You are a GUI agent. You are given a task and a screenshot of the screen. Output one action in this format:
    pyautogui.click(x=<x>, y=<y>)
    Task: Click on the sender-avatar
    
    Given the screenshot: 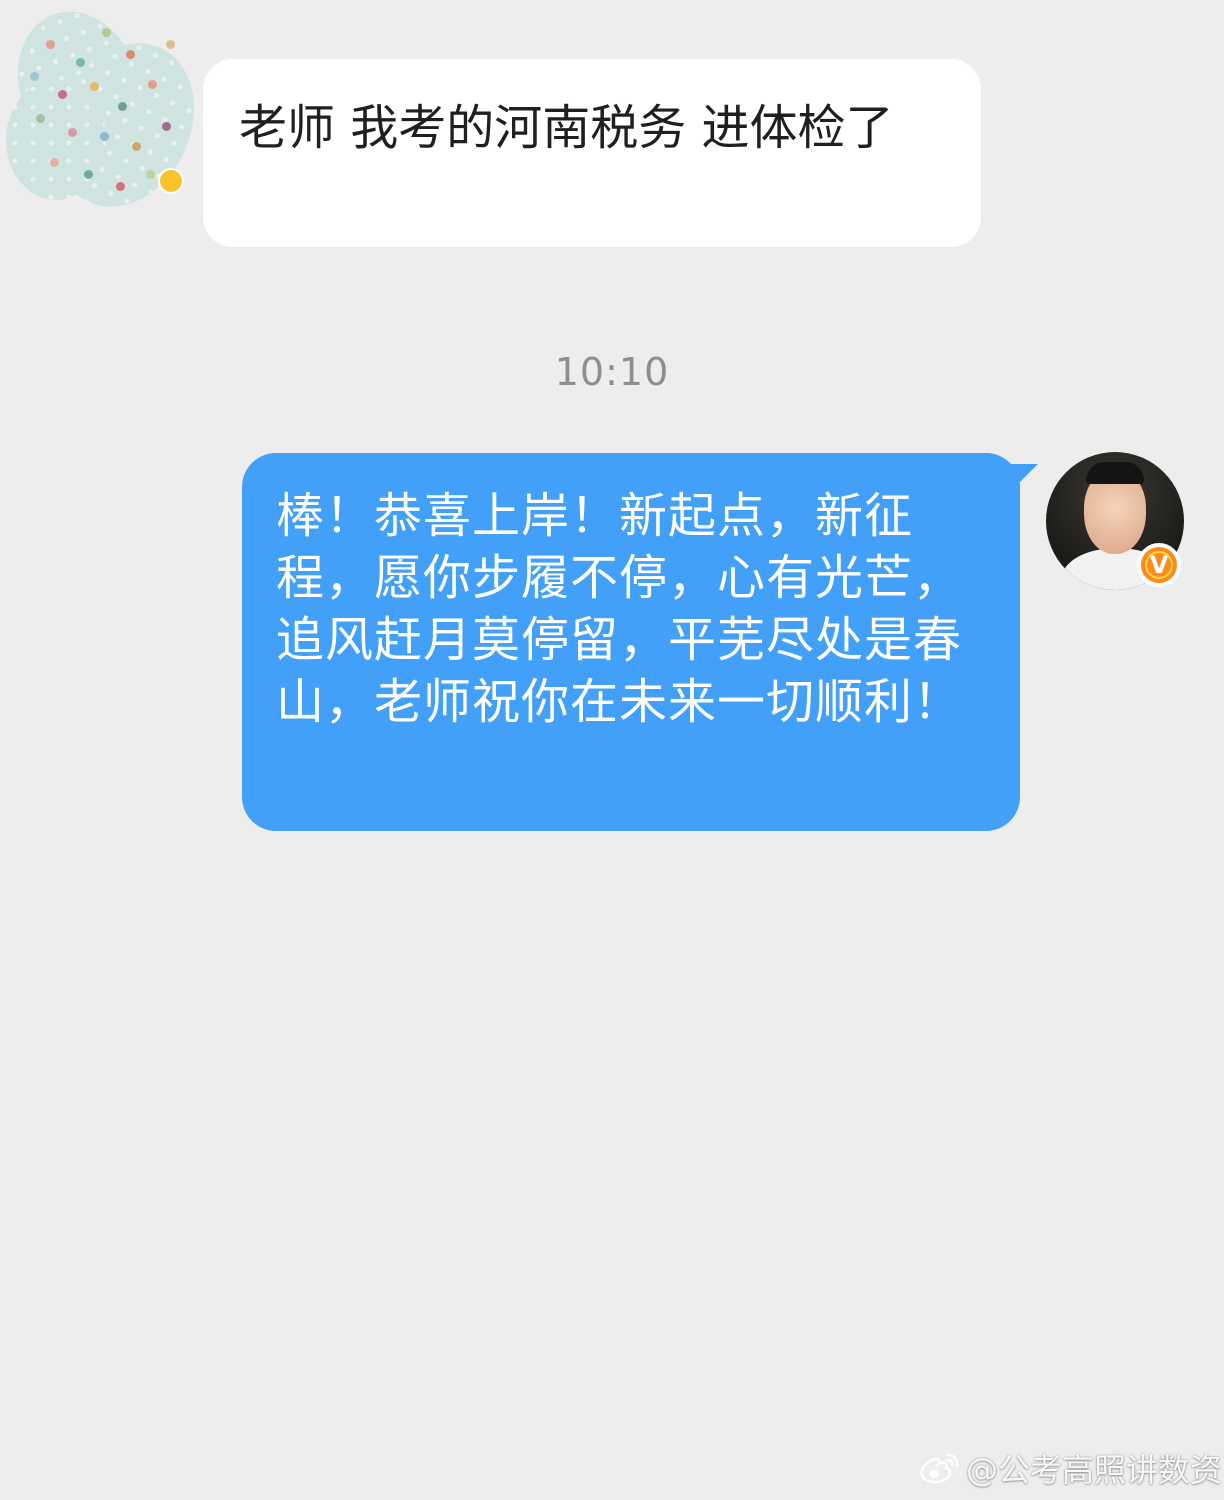 What is the action you would take?
    pyautogui.click(x=101, y=115)
    